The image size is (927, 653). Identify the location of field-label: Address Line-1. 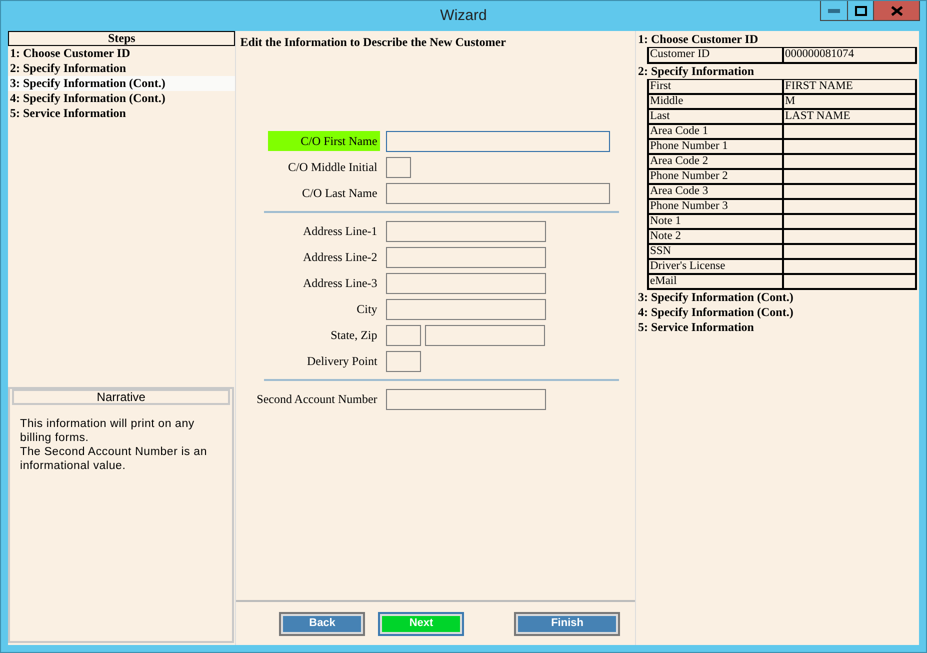
(340, 231).